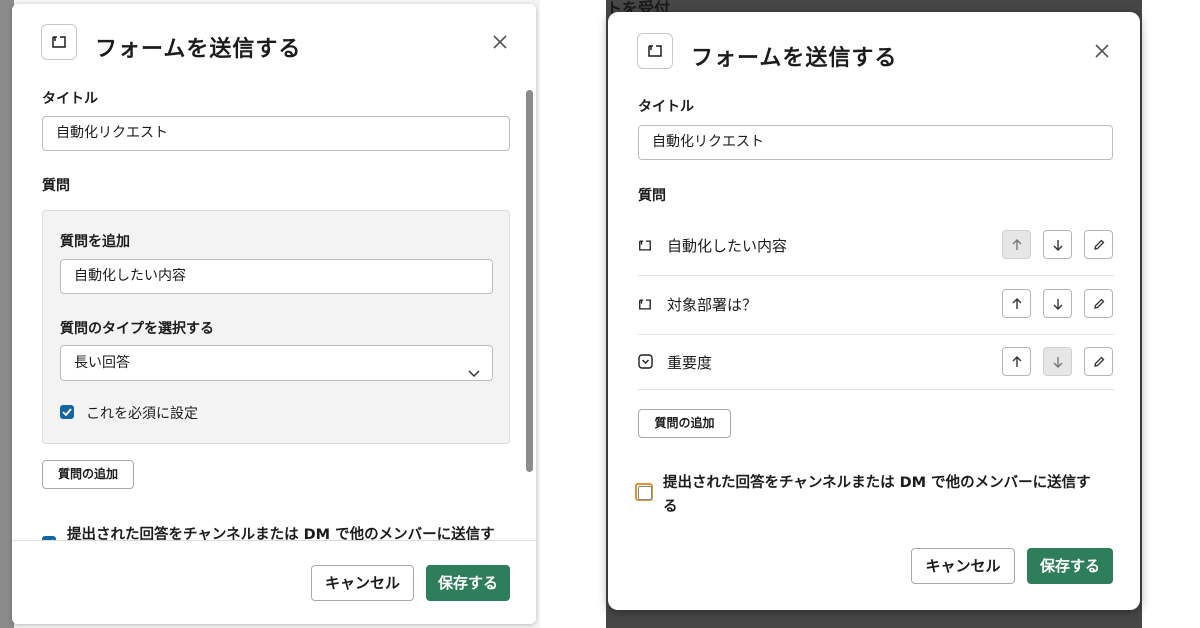 This screenshot has width=1200, height=628. I want to click on share-label-line2: る, so click(670, 507).